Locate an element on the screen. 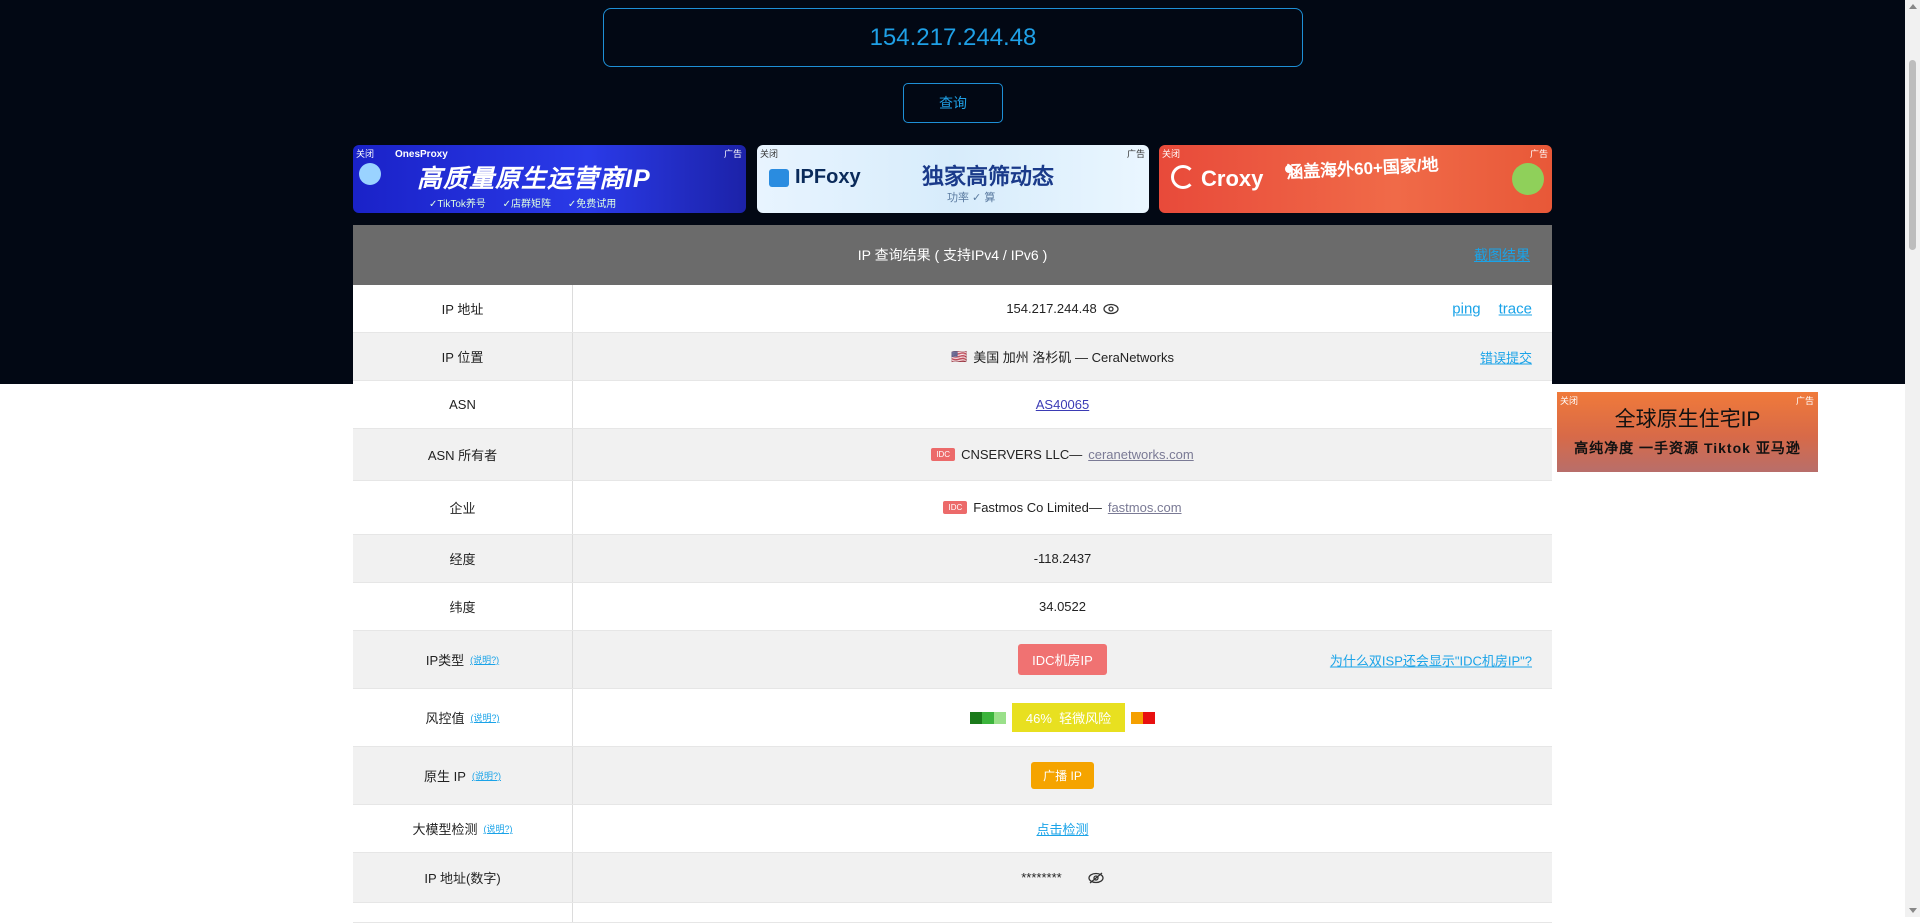 This screenshot has width=1920, height=923. ad-headline: 涵盖海外60+国家/地 is located at coordinates (1362, 169).